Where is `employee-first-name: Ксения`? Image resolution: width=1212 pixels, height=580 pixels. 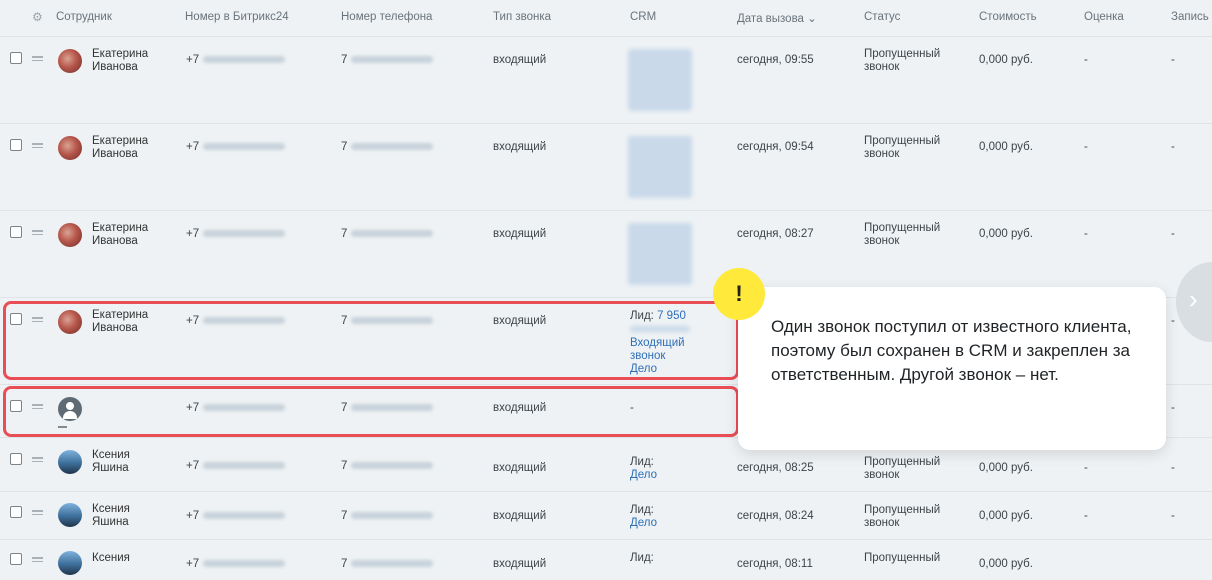 employee-first-name: Ксения is located at coordinates (111, 509).